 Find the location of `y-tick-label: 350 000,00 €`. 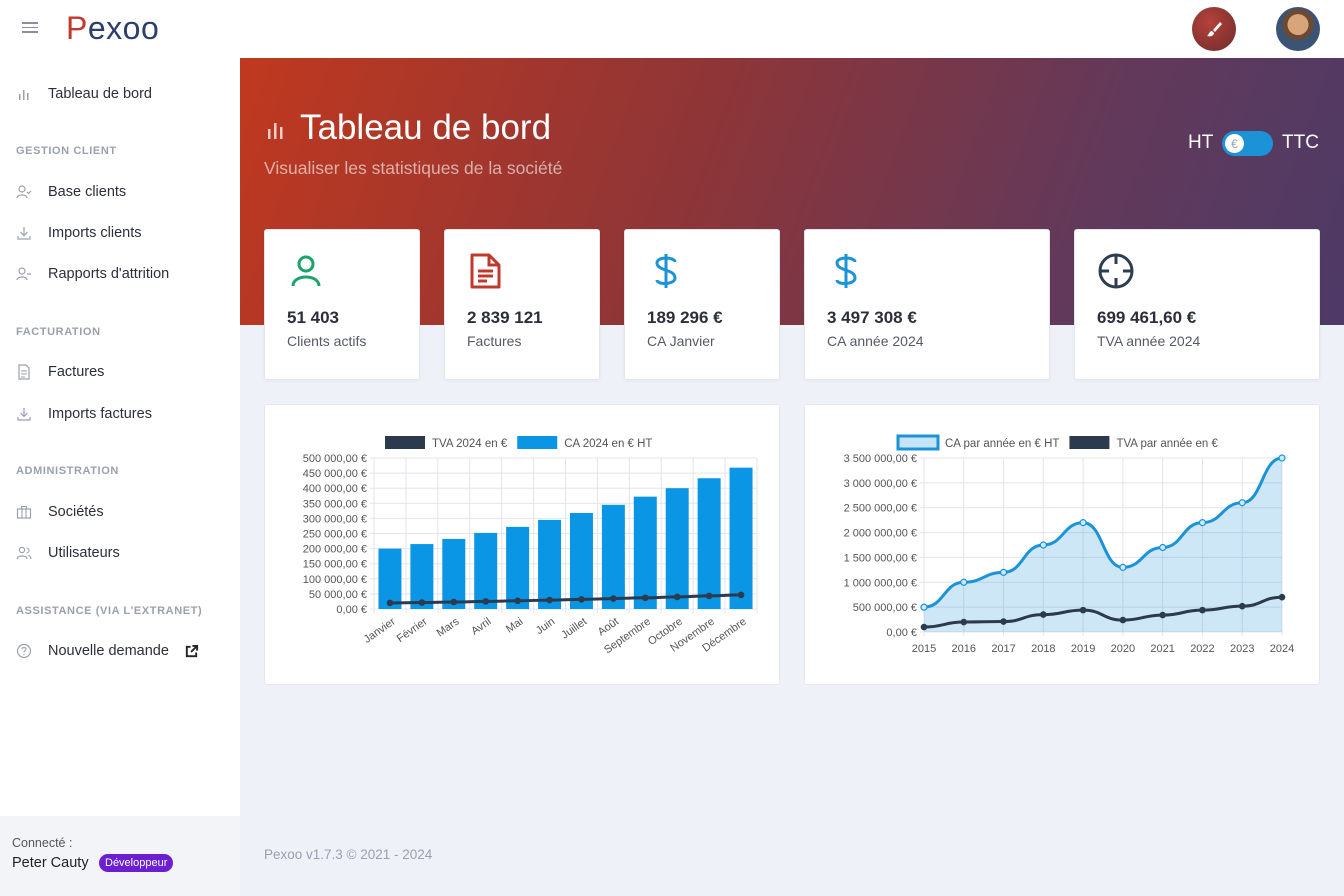

y-tick-label: 350 000,00 € is located at coordinates (335, 504).